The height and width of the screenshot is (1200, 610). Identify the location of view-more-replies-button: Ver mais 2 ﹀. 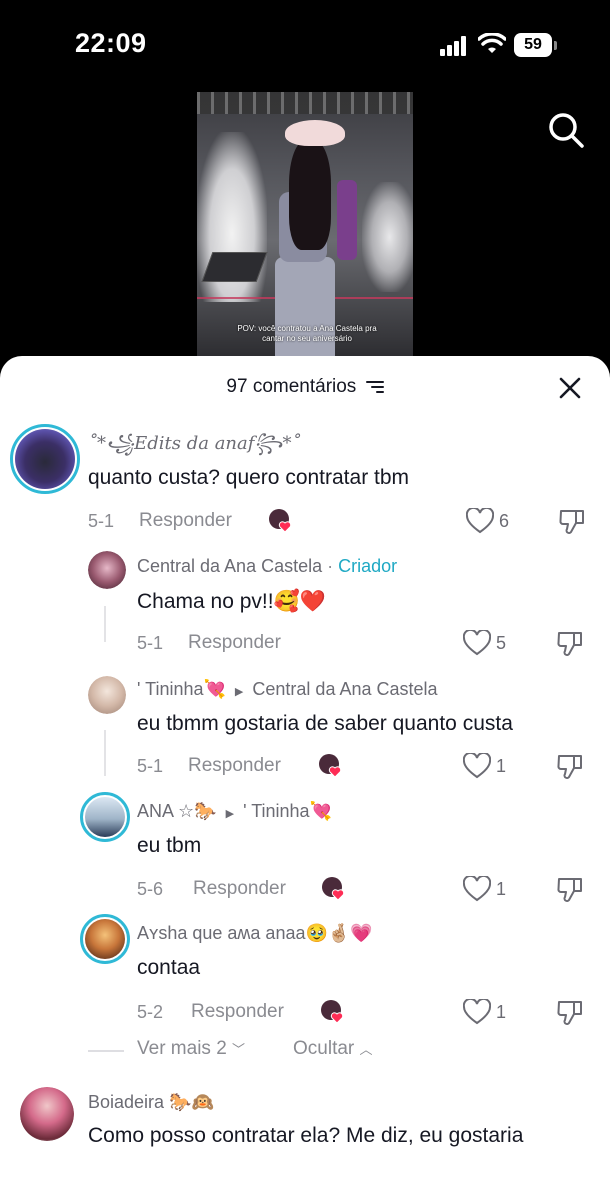
(191, 1049).